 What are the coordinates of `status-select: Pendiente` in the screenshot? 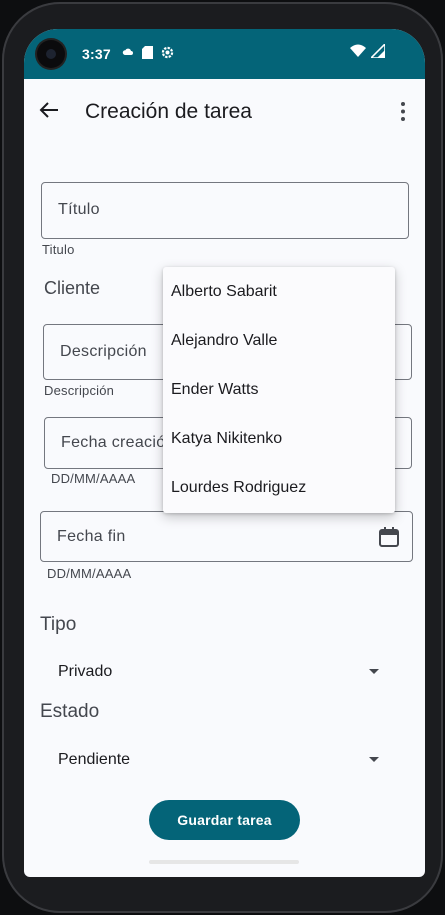 It's located at (218, 761).